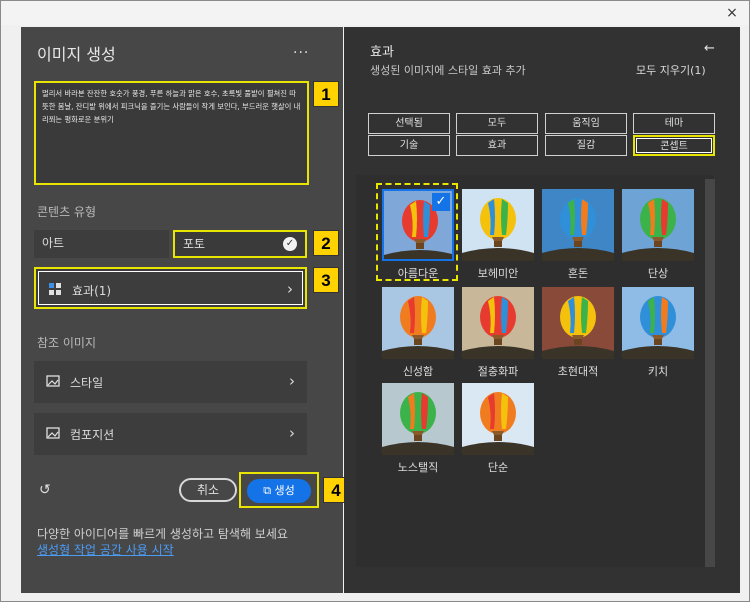 This screenshot has height=602, width=750. What do you see at coordinates (105, 549) in the screenshot?
I see `workspace-link: 생성형 작업 공간 사용 시작` at bounding box center [105, 549].